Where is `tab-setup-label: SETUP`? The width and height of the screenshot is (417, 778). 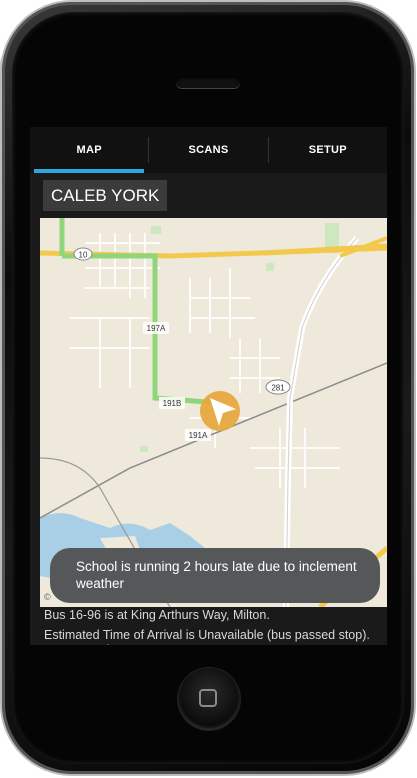 tab-setup-label: SETUP is located at coordinates (327, 150).